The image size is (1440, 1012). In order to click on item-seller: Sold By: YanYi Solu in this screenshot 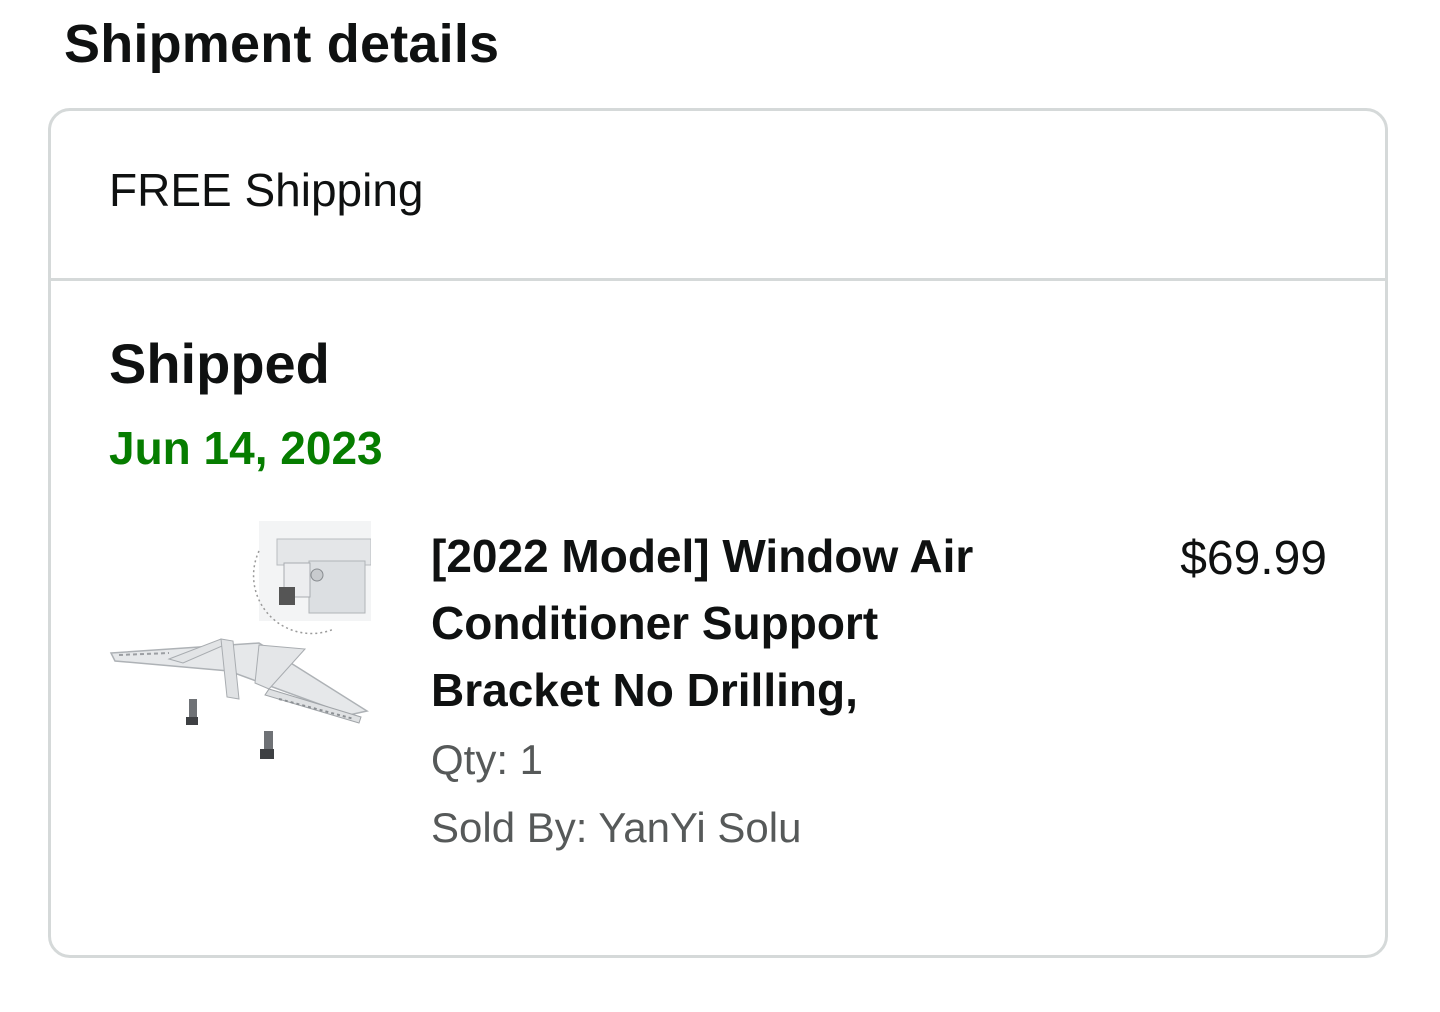, I will do `click(616, 827)`.